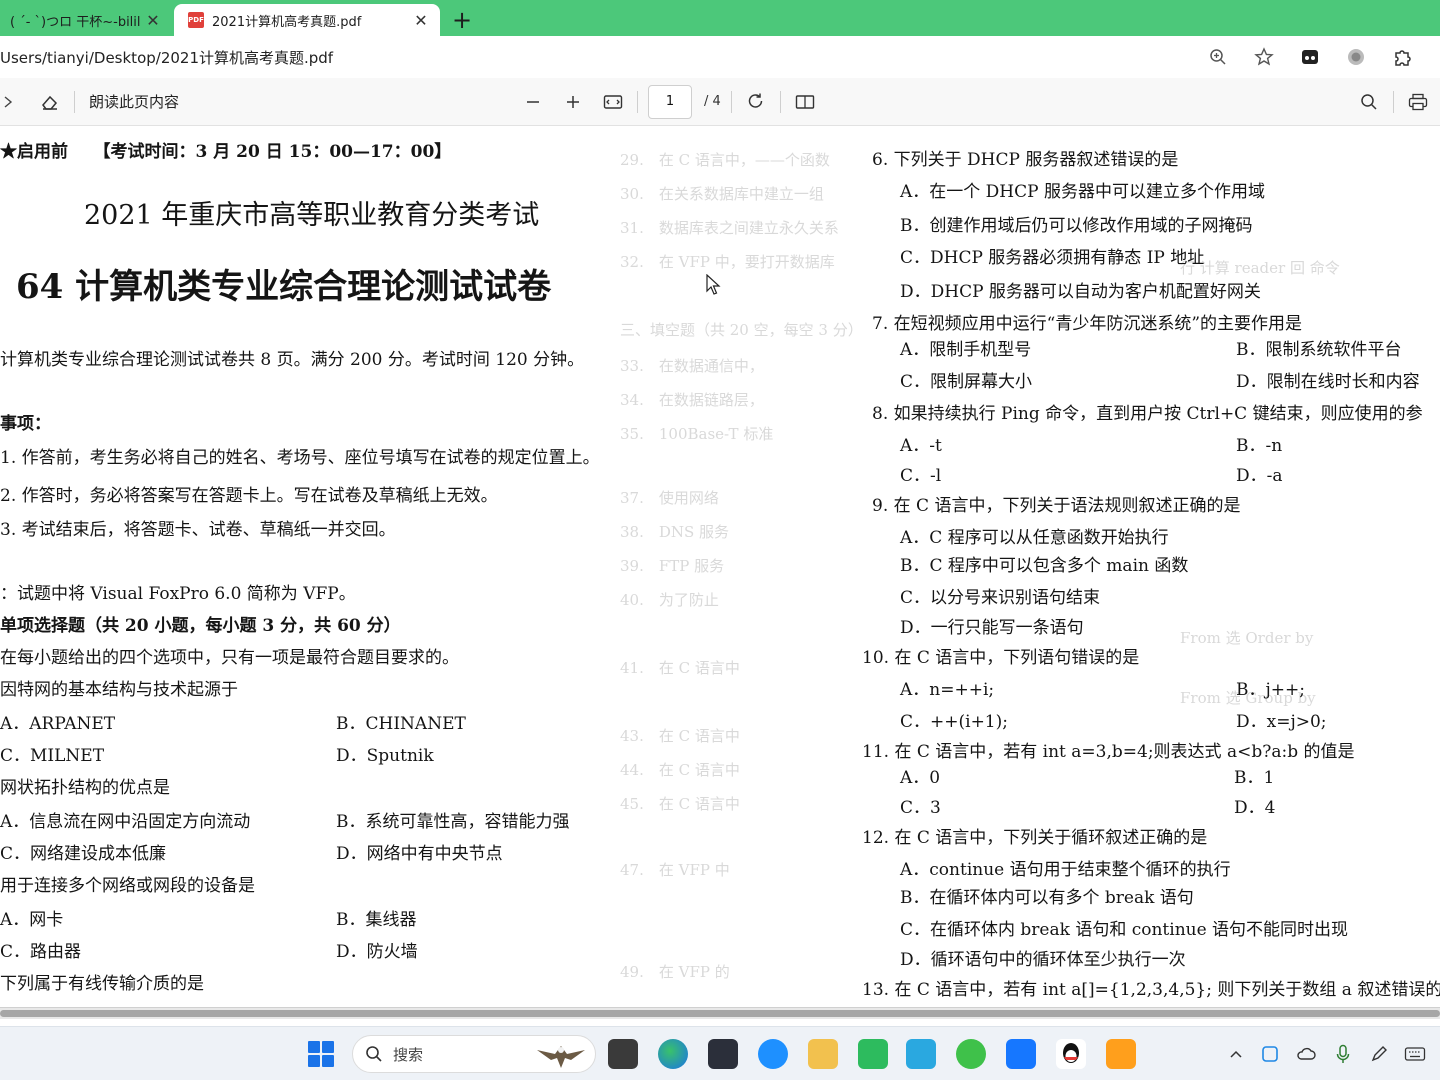 The image size is (1440, 1080). I want to click on page-number-input: 1, so click(670, 101).